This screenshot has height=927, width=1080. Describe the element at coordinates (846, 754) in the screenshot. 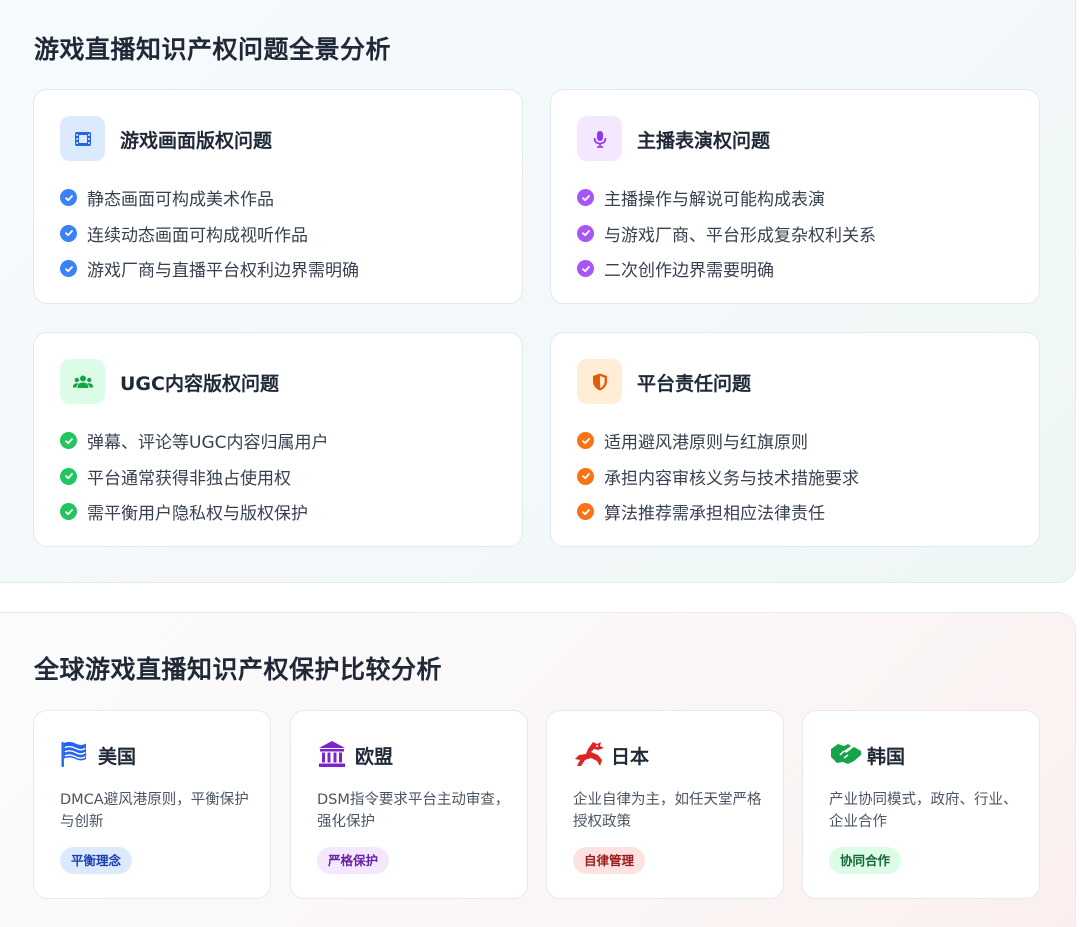

I see `handshake-icon` at that location.